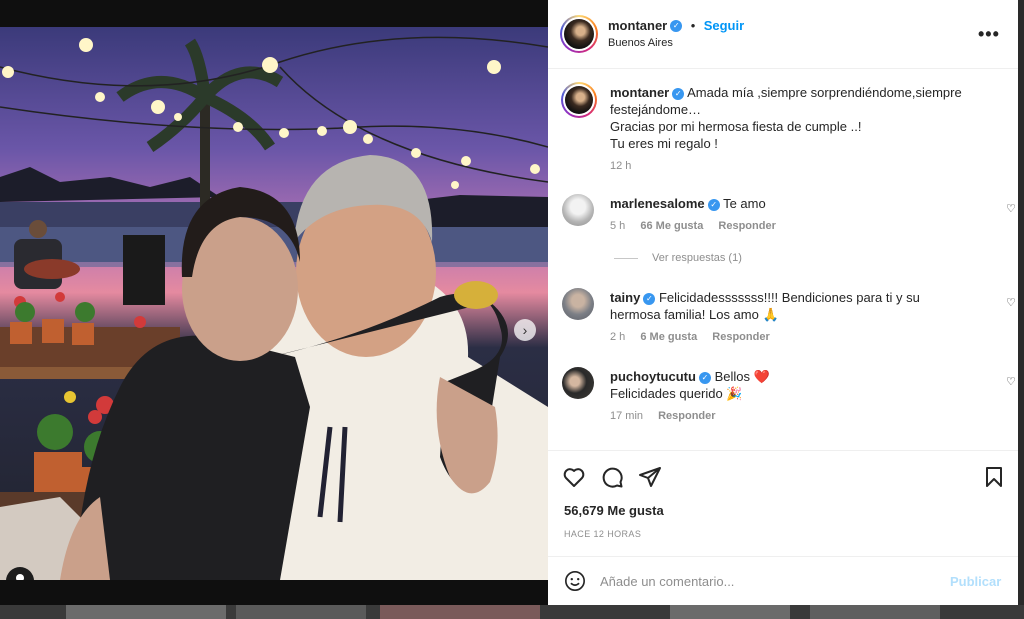 This screenshot has width=1024, height=619. Describe the element at coordinates (664, 143) in the screenshot. I see `caption-line: Tu eres mi regalo !` at that location.